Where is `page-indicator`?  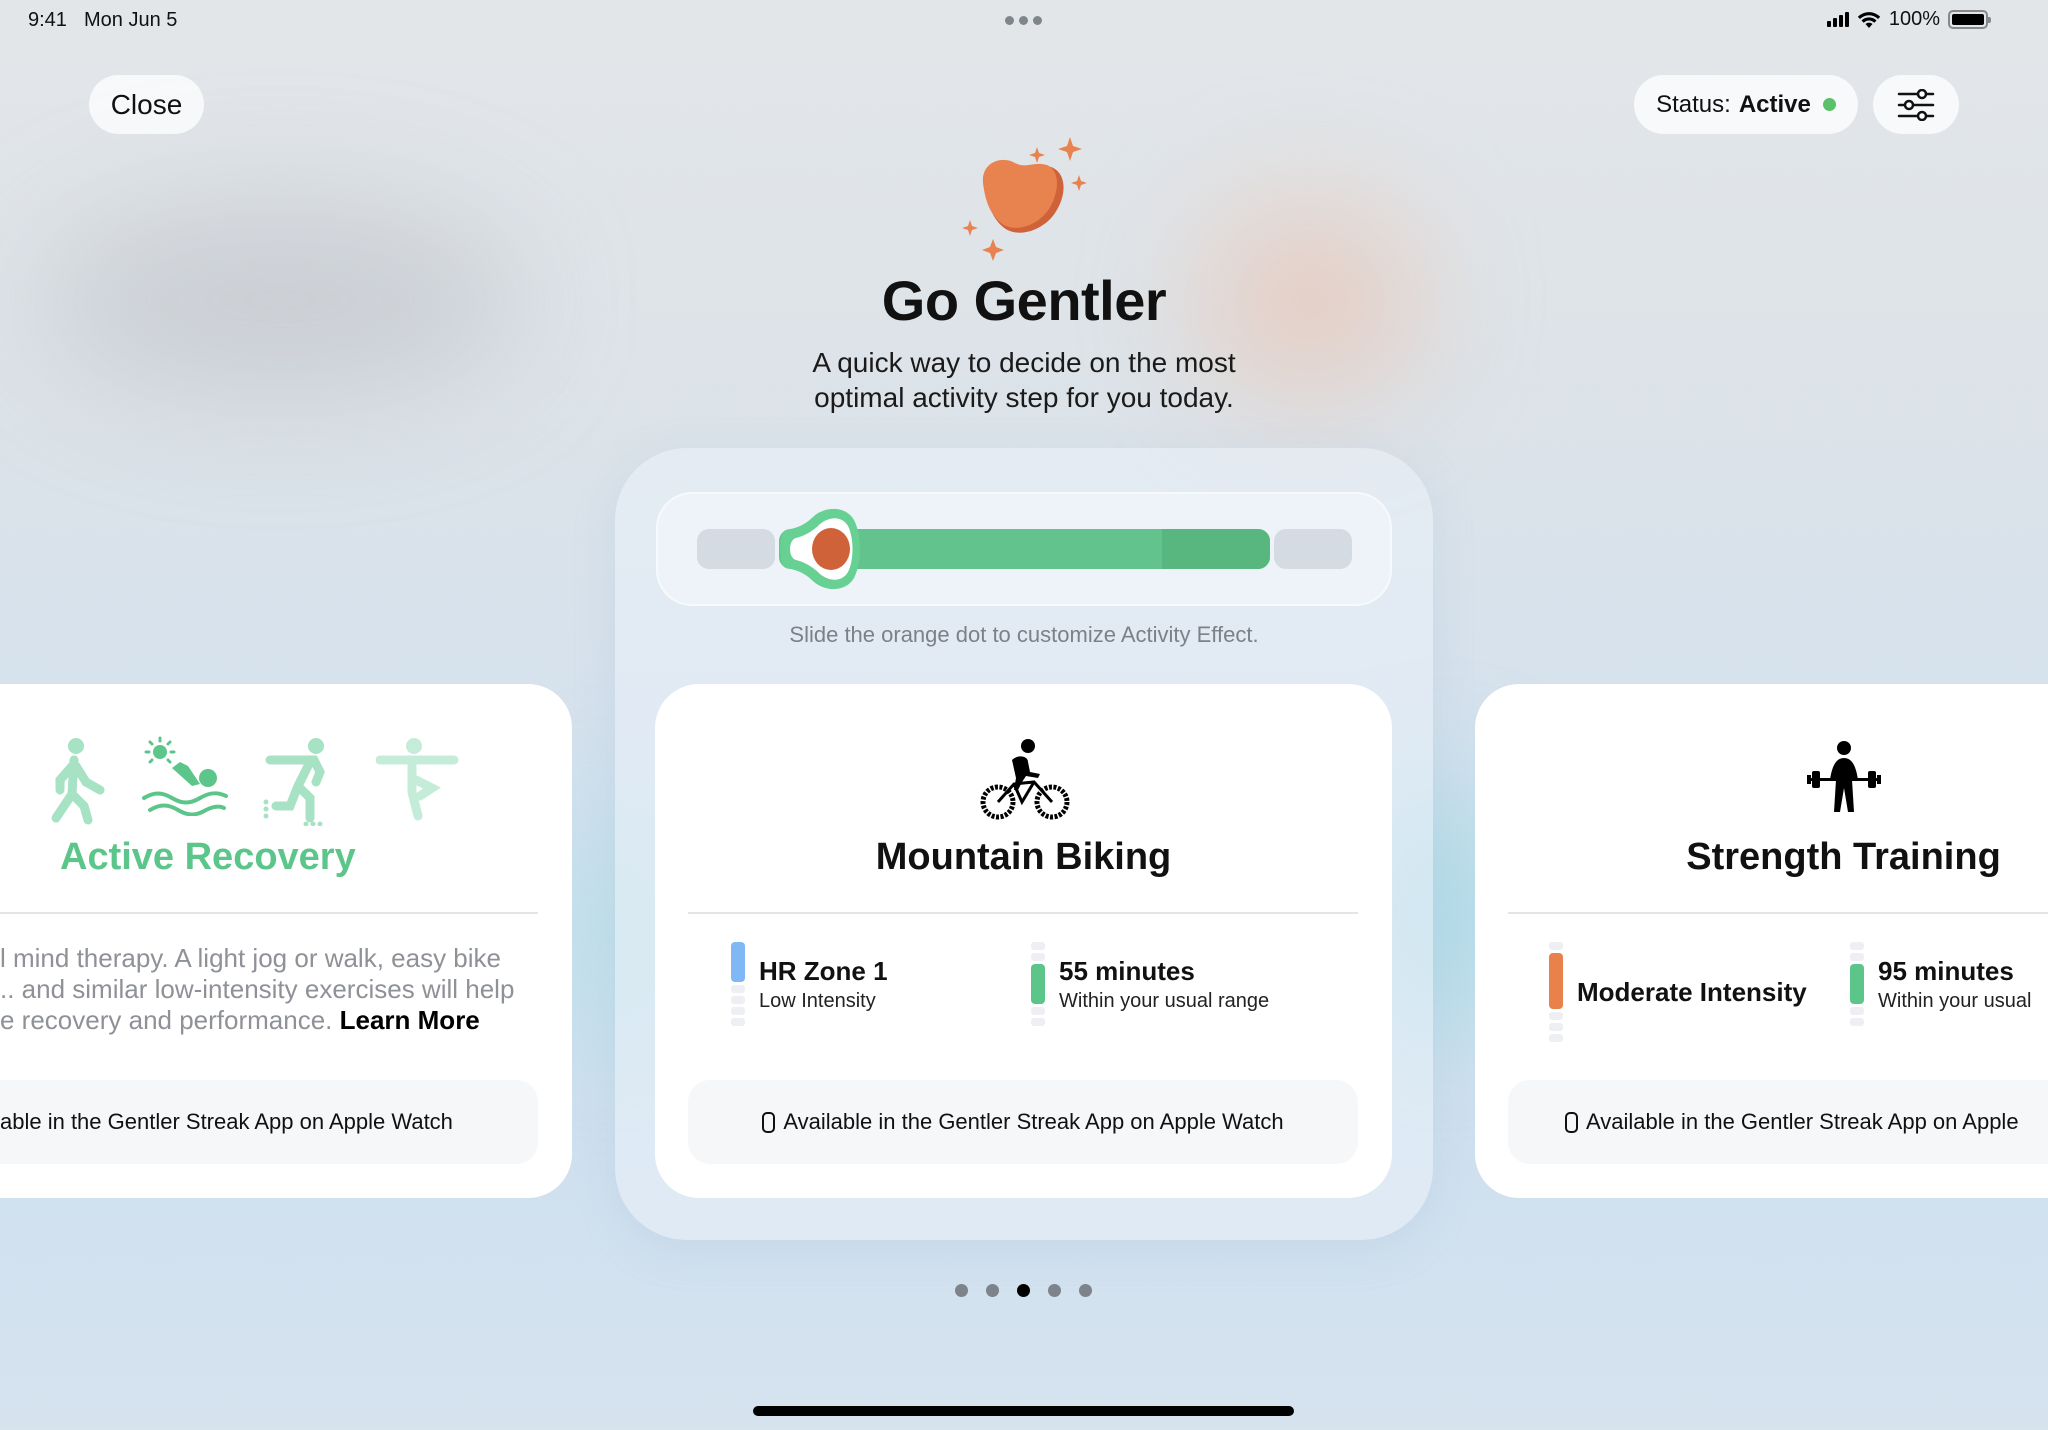 page-indicator is located at coordinates (1023, 1290).